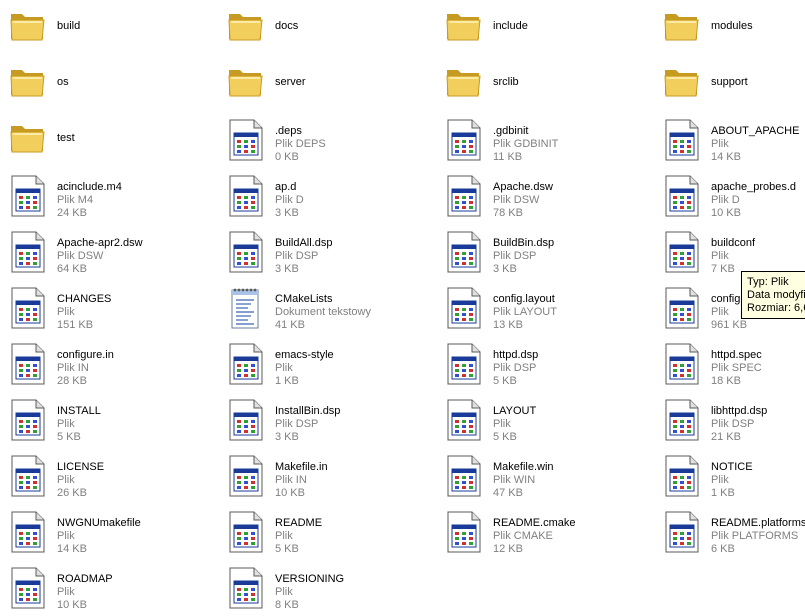 The image size is (805, 616). I want to click on folder-item: modules, so click(729, 28).